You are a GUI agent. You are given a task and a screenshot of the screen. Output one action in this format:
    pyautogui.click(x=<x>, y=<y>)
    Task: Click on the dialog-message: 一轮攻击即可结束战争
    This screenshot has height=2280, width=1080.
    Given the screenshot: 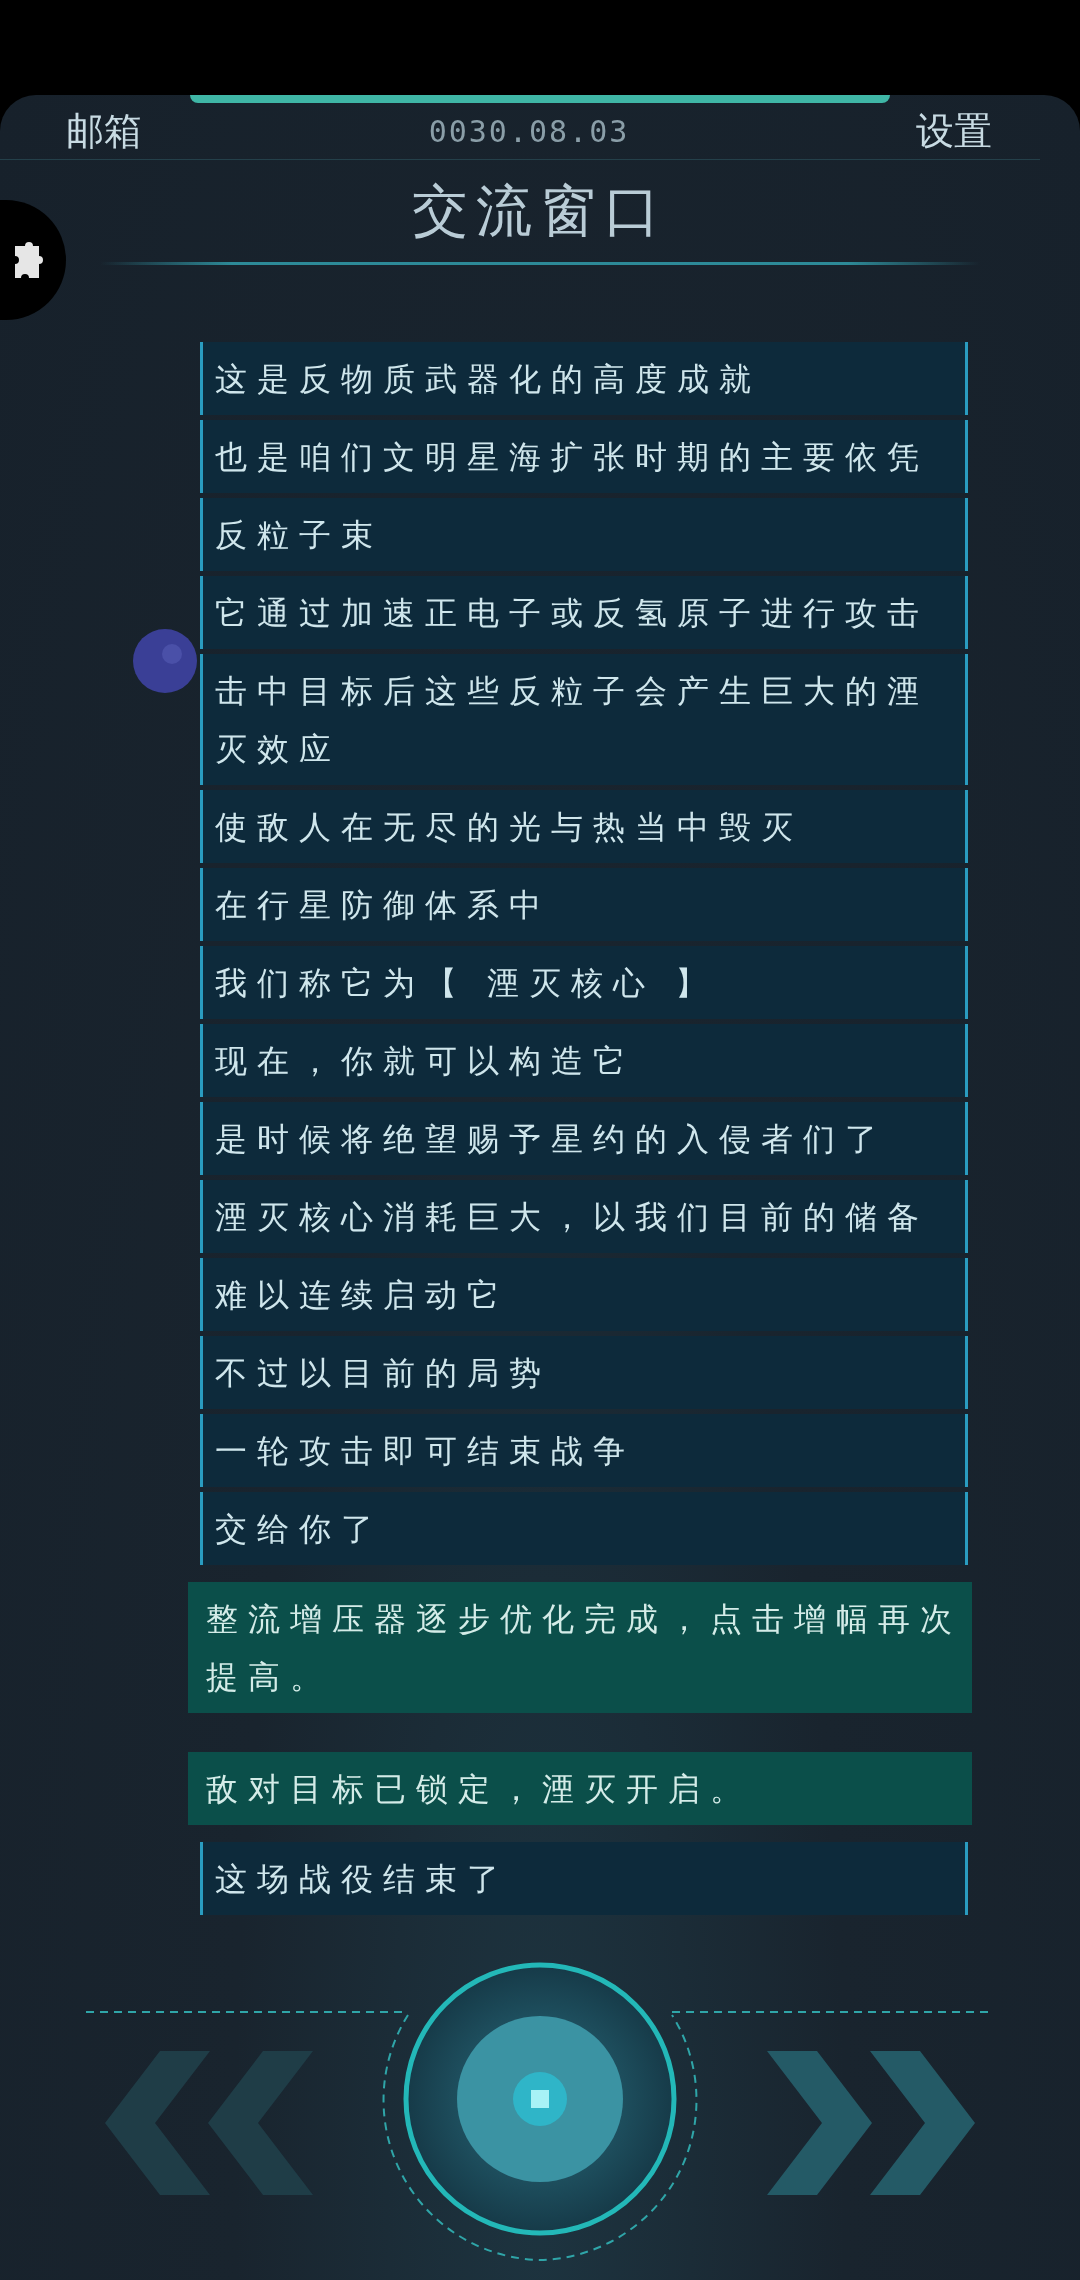 What is the action you would take?
    pyautogui.click(x=584, y=1450)
    